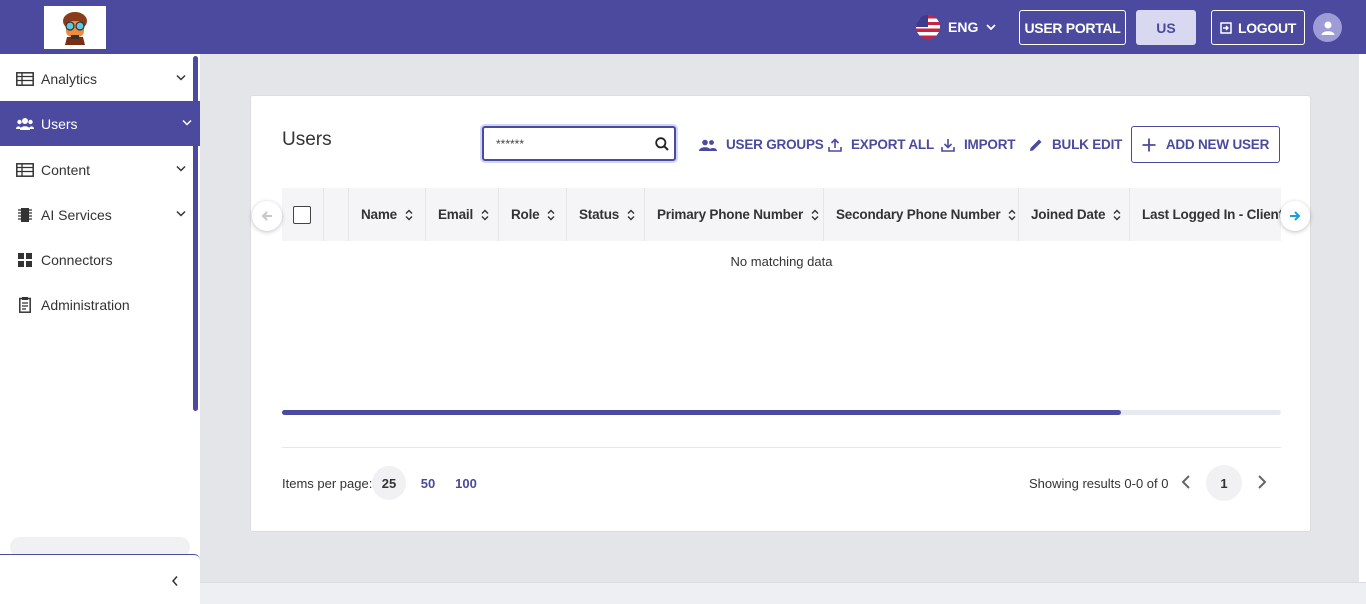 Image resolution: width=1366 pixels, height=604 pixels. Describe the element at coordinates (97, 169) in the screenshot. I see `sidebar-item-content: Content` at that location.